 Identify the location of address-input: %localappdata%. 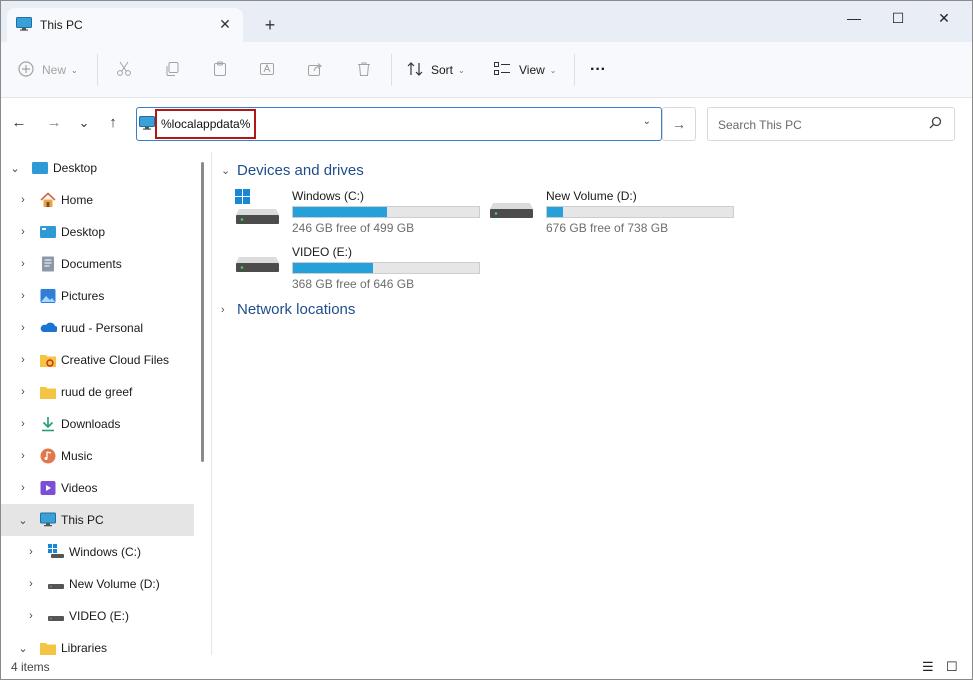
(206, 124).